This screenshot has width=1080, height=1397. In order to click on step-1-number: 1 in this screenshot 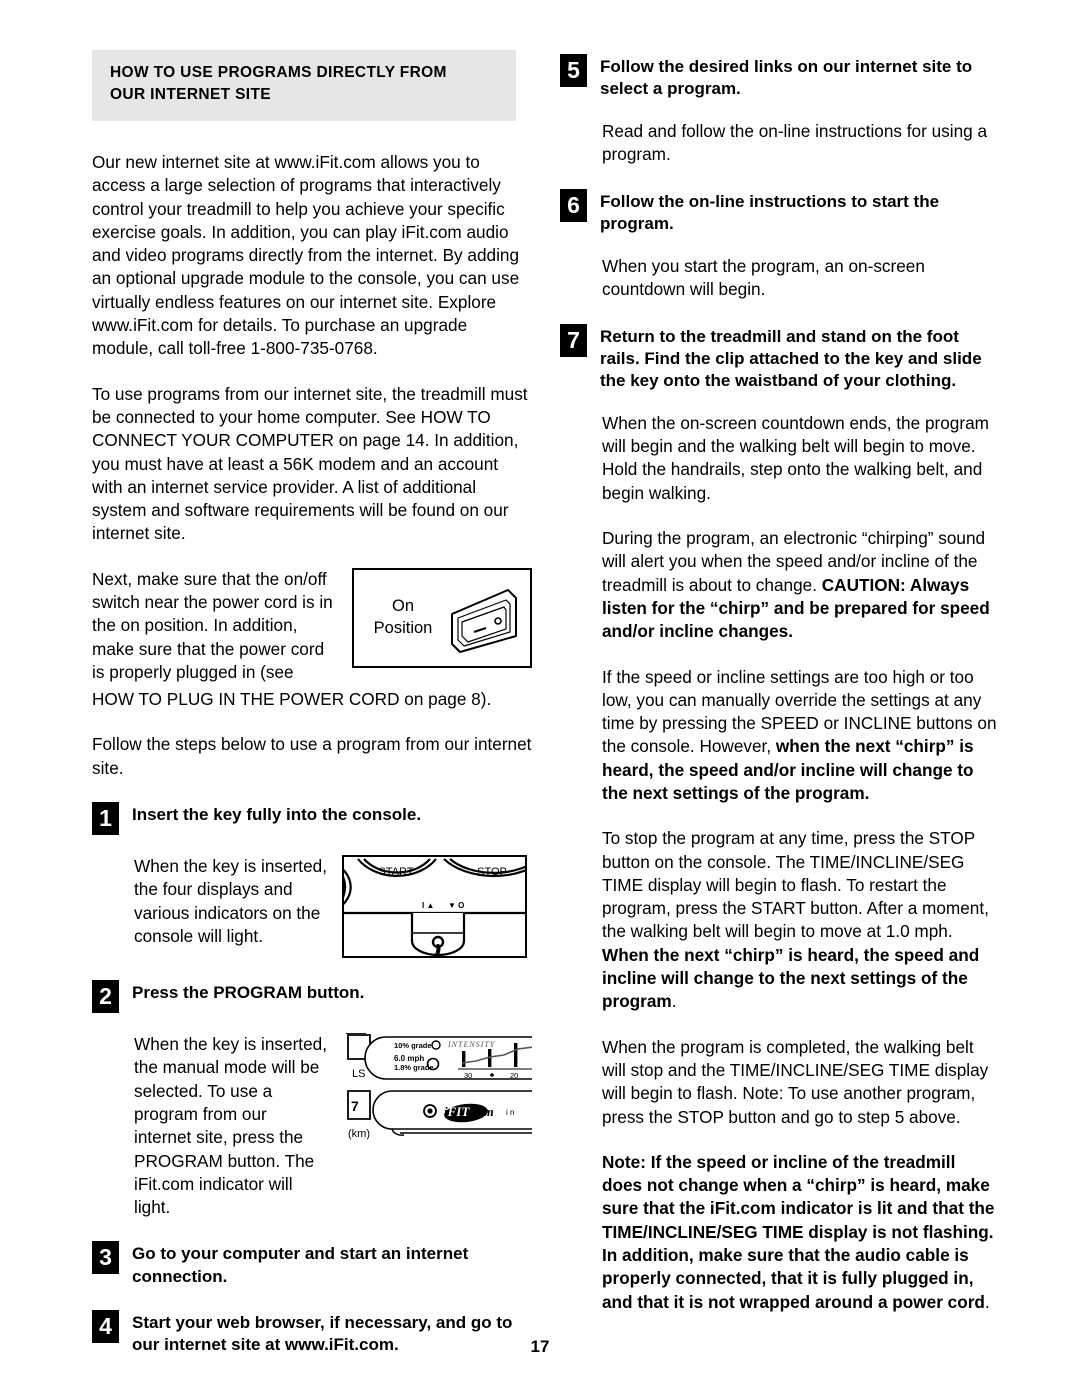, I will do `click(105, 819)`.